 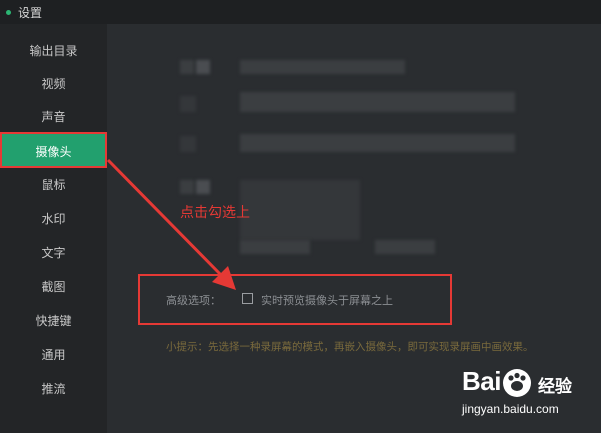 I want to click on overlay-preview-checkbox, so click(x=247, y=298).